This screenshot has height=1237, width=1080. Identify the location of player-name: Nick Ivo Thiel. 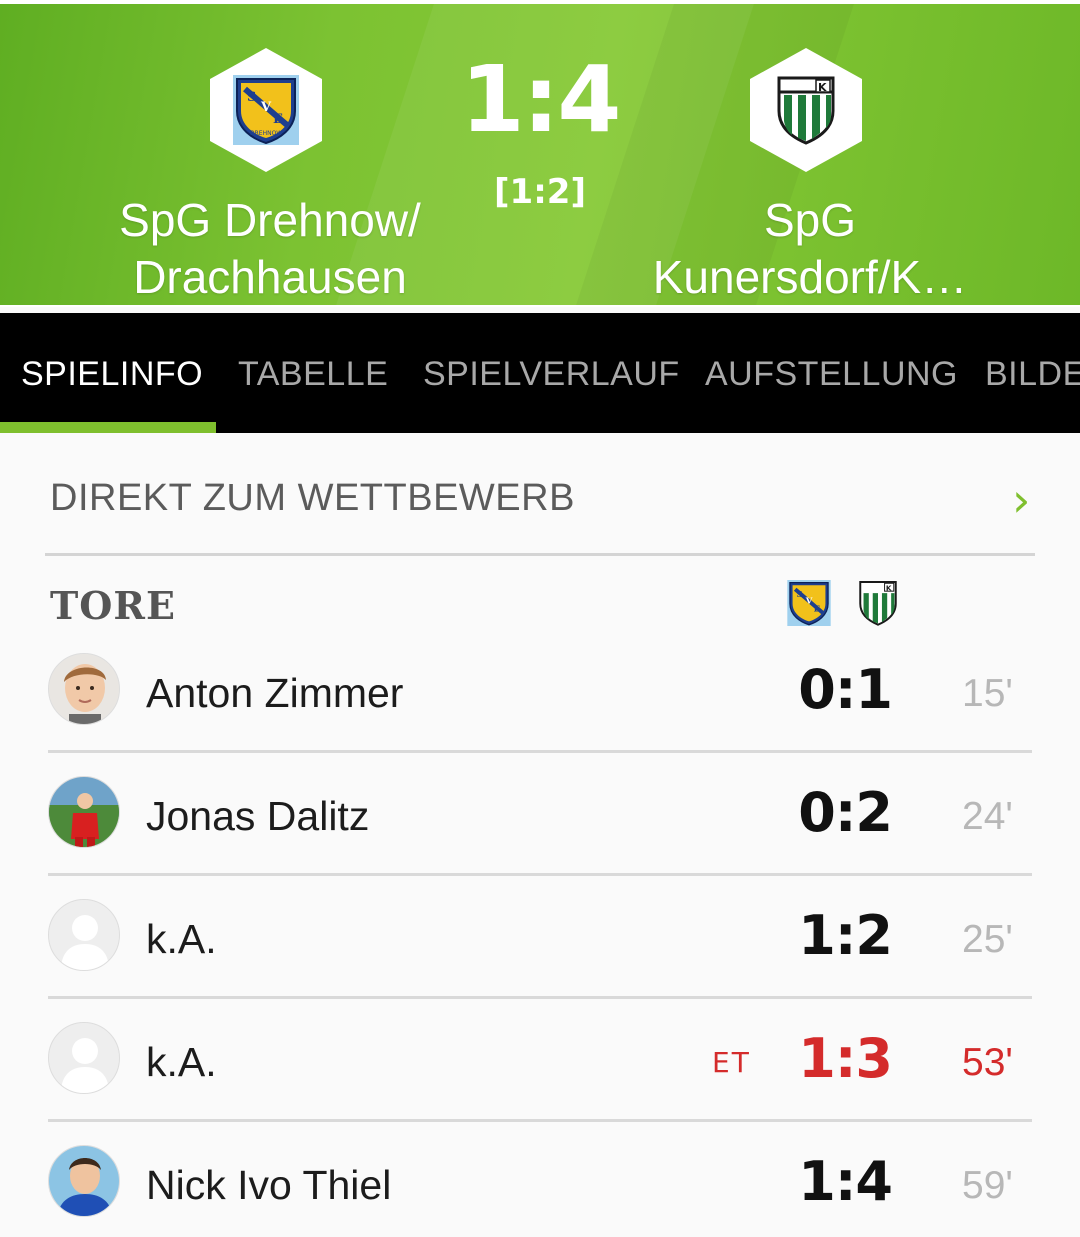
(269, 1185).